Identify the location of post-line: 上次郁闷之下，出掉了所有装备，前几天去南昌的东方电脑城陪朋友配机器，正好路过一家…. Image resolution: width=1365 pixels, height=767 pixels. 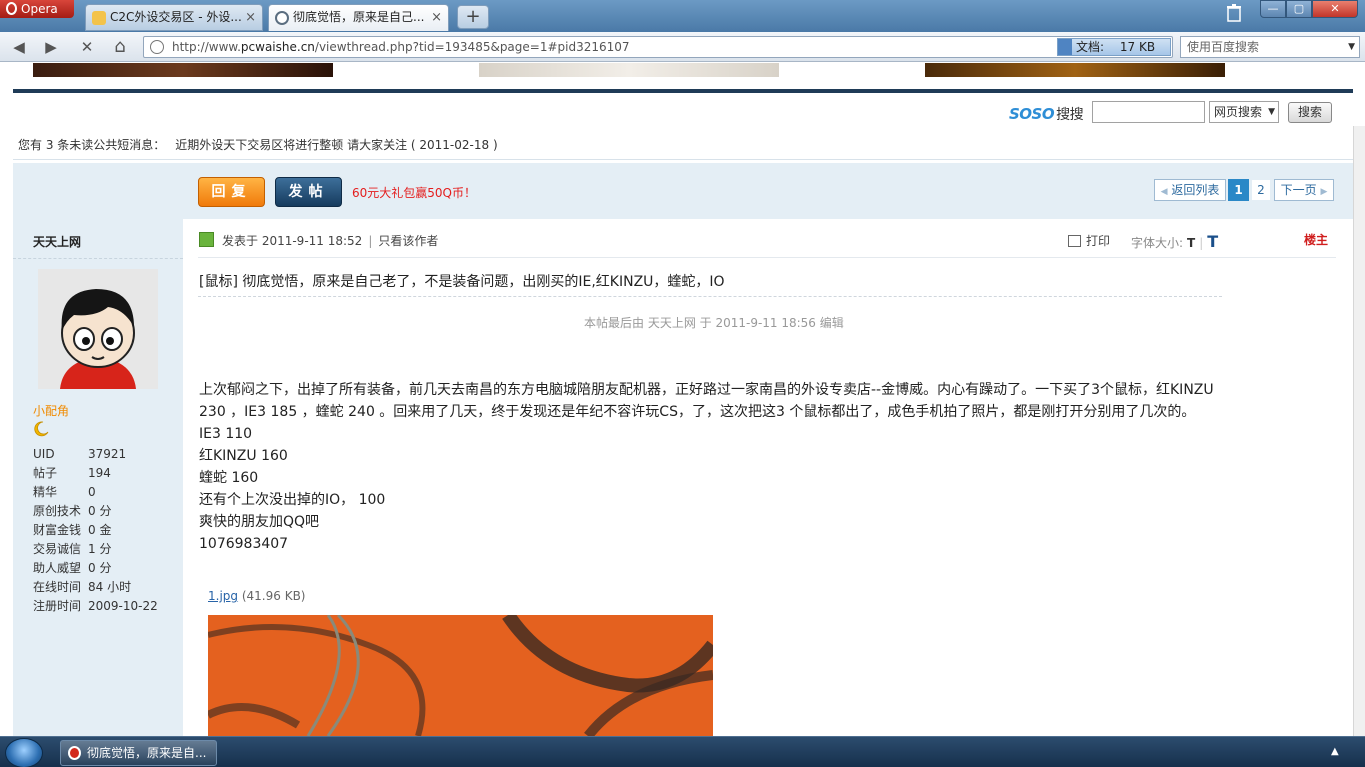
(706, 390).